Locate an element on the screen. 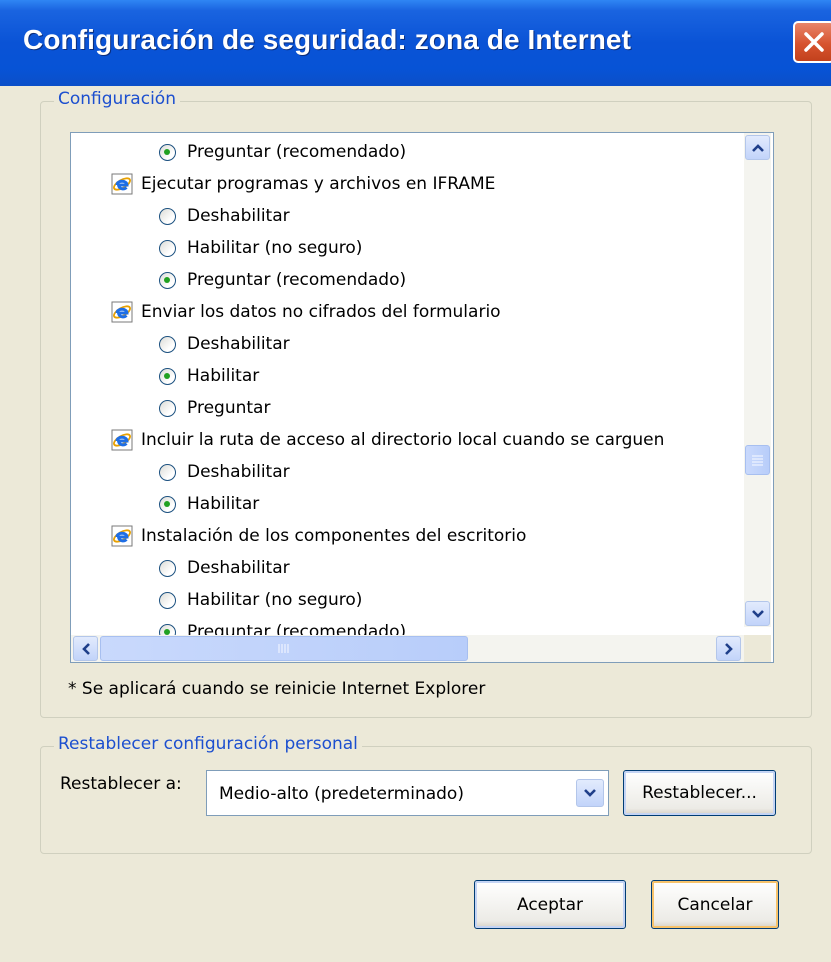 This screenshot has width=831, height=962. scroll-corner is located at coordinates (757, 648).